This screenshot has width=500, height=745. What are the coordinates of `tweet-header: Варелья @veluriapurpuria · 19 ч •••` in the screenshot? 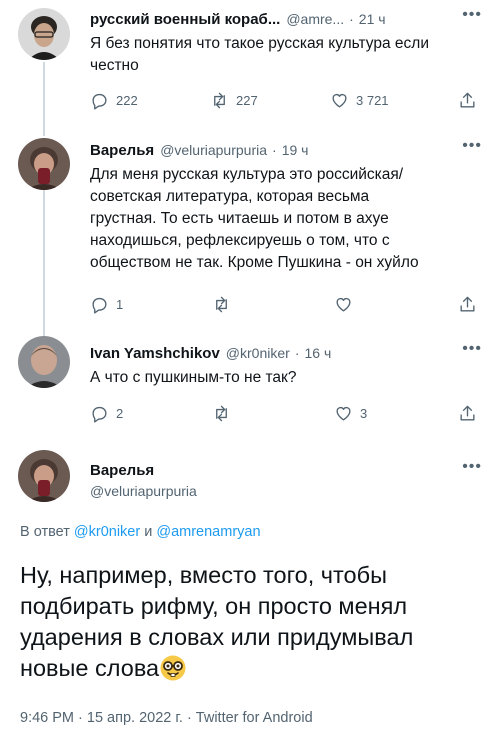 It's located at (286, 149).